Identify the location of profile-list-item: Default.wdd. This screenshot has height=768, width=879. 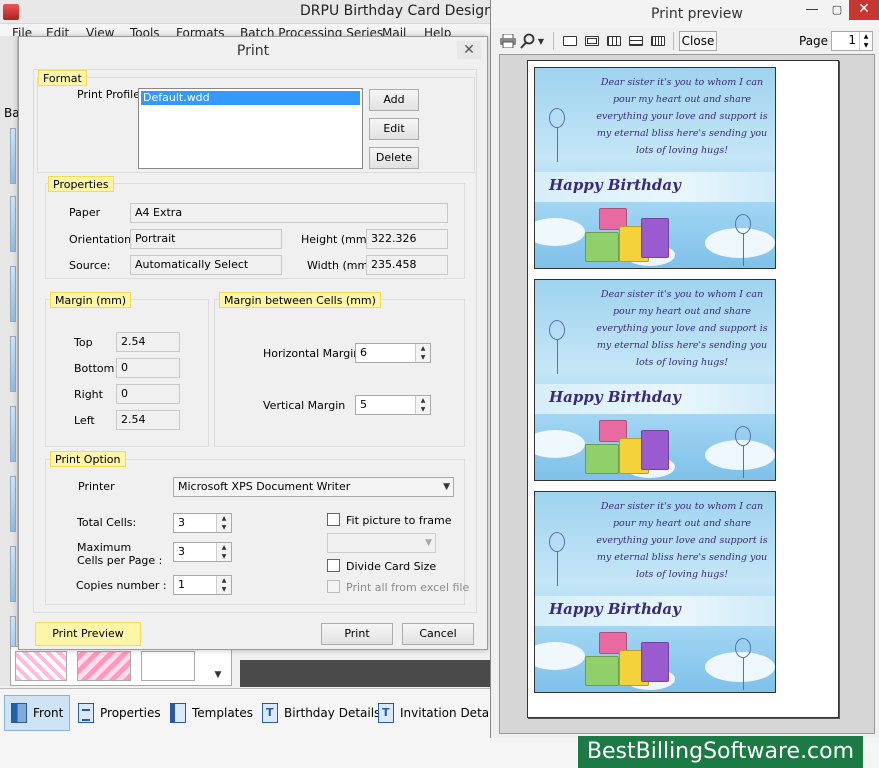
(250, 98).